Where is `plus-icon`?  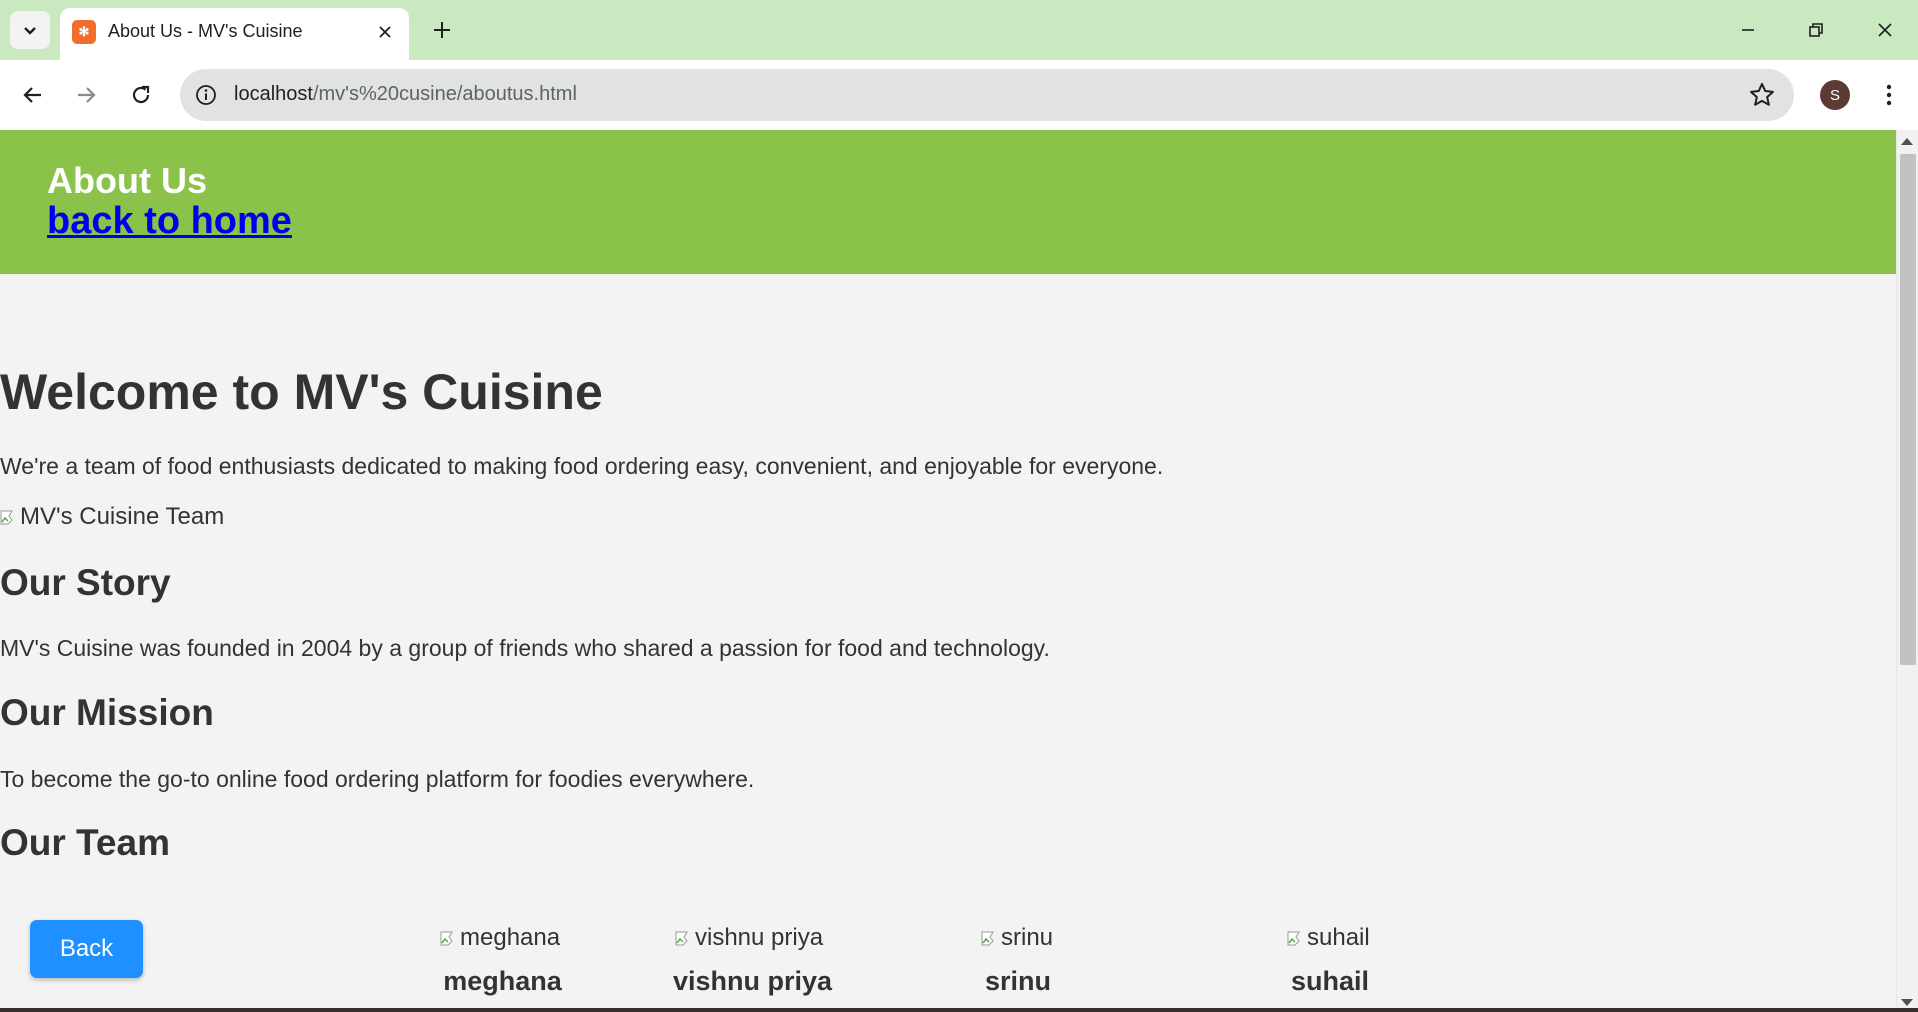
plus-icon is located at coordinates (442, 30).